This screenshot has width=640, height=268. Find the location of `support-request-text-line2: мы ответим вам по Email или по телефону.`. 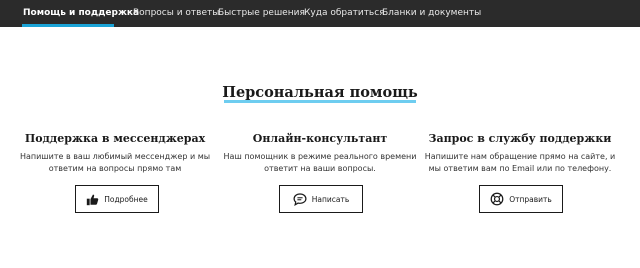

support-request-text-line2: мы ответим вам по Email или по телефону. is located at coordinates (520, 168).